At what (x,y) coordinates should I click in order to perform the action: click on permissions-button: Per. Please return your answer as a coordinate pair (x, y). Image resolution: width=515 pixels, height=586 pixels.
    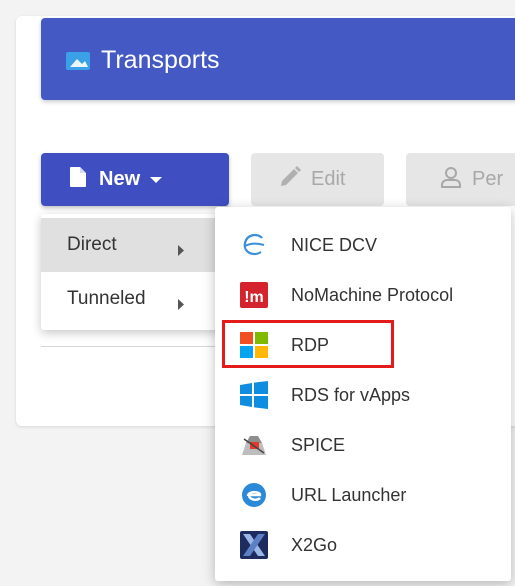
    Looking at the image, I should click on (460, 179).